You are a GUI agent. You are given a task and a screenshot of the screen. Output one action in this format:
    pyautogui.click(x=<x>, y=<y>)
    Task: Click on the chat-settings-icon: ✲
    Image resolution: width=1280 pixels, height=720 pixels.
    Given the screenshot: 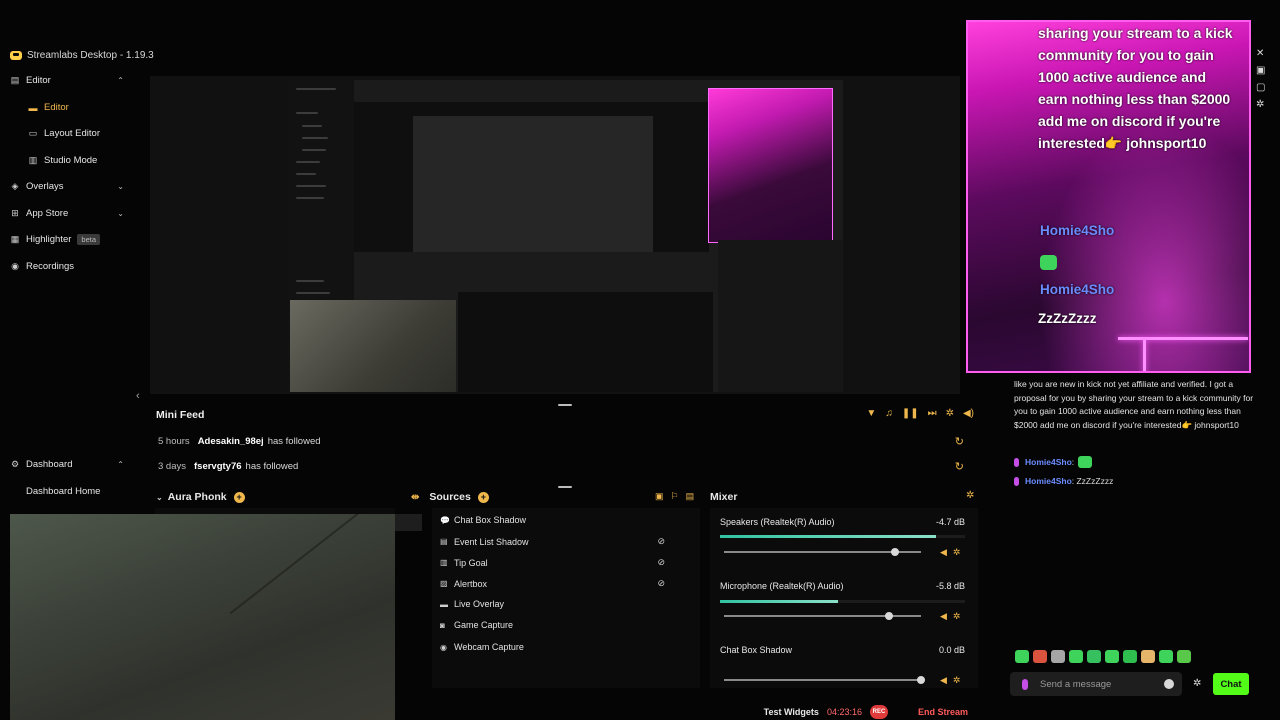 What is the action you would take?
    pyautogui.click(x=1197, y=683)
    